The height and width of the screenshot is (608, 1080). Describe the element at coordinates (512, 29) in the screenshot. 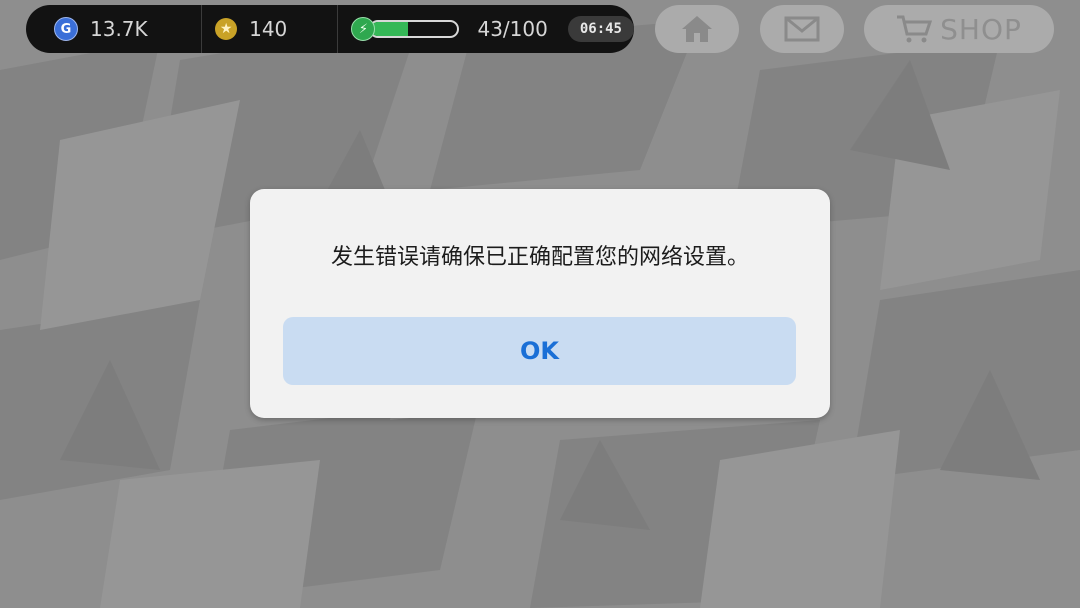

I see `energy-value: 43/100` at that location.